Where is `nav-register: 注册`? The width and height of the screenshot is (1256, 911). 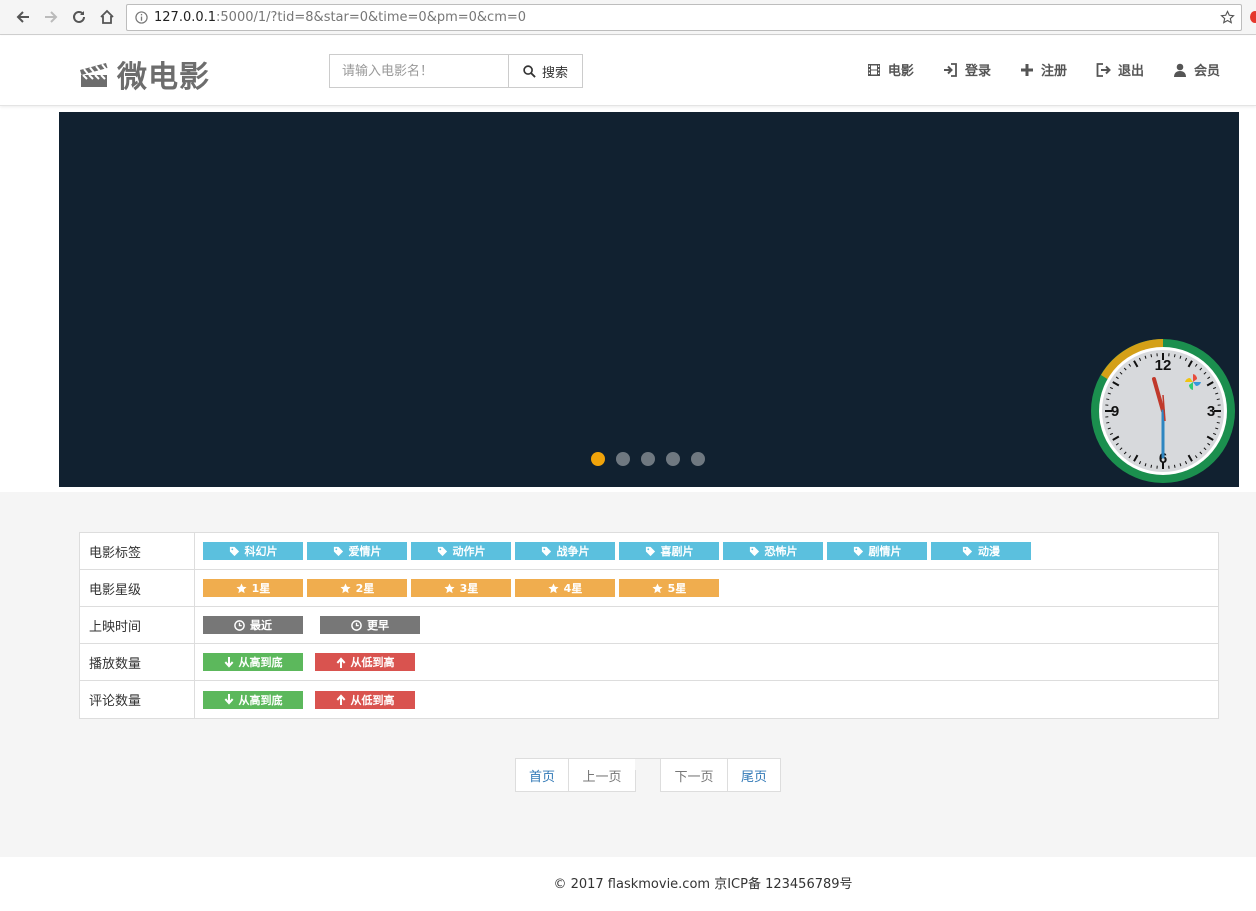
nav-register: 注册 is located at coordinates (1043, 69).